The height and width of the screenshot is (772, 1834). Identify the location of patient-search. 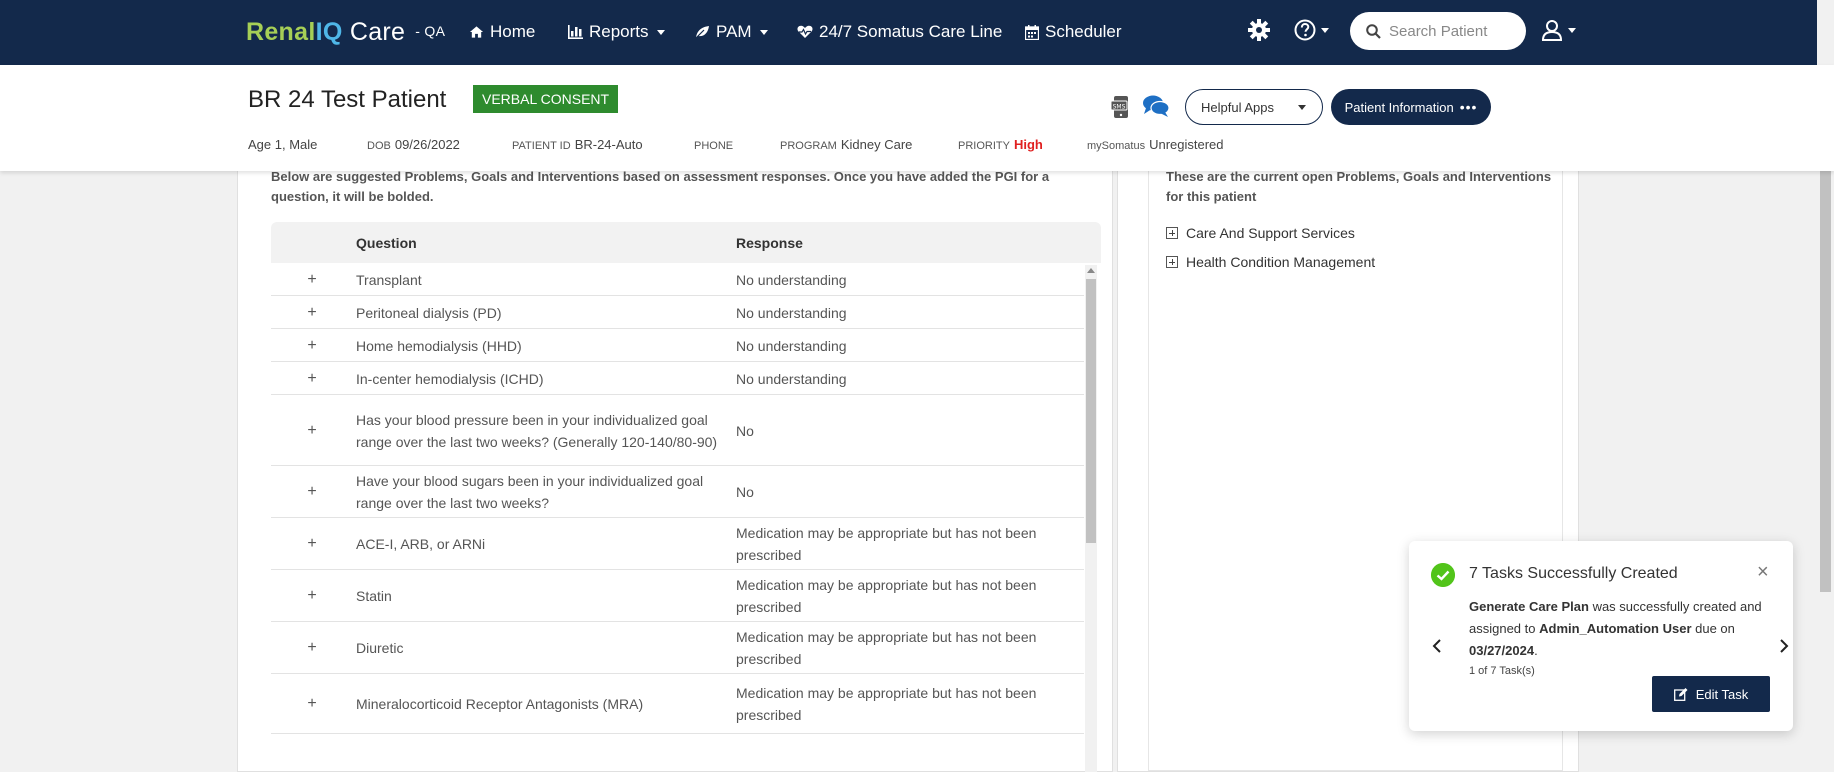
(1438, 31).